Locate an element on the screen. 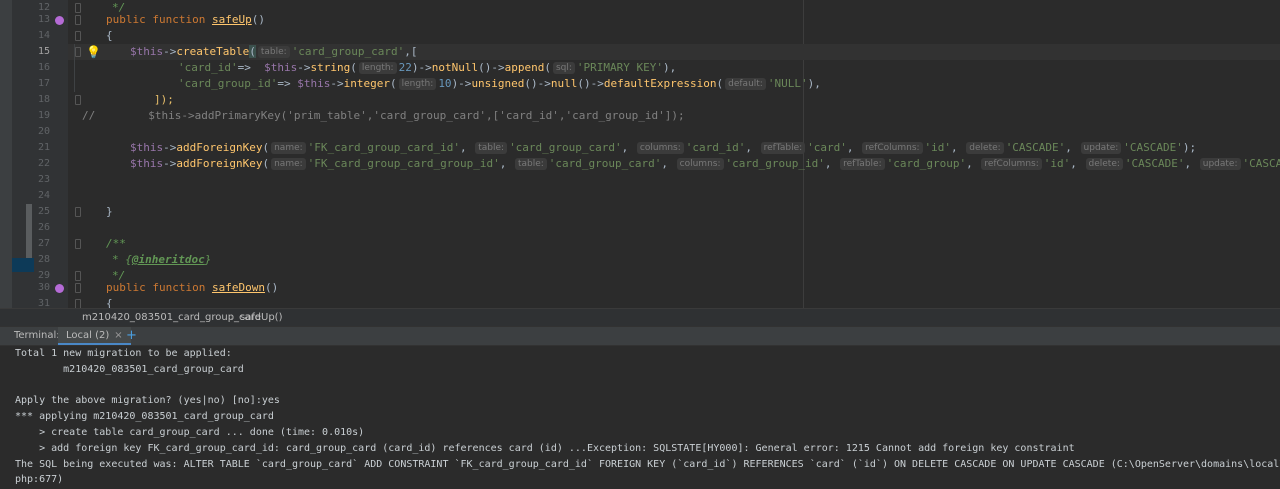 This screenshot has height=489, width=1280. method-call: null is located at coordinates (564, 83).